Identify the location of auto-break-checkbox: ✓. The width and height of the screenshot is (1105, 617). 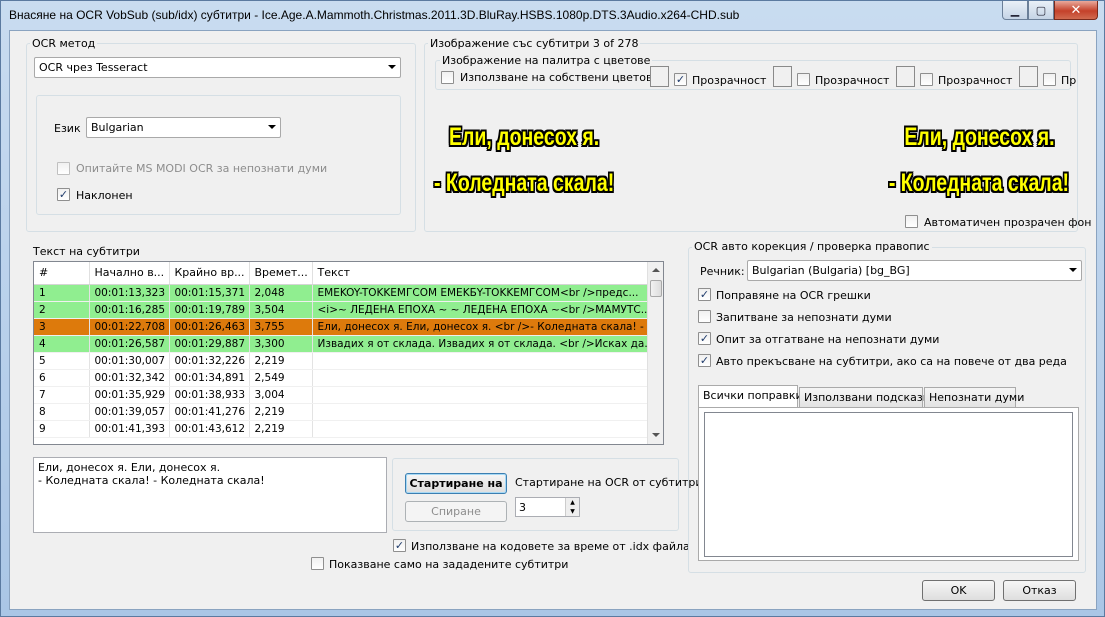
(704, 360).